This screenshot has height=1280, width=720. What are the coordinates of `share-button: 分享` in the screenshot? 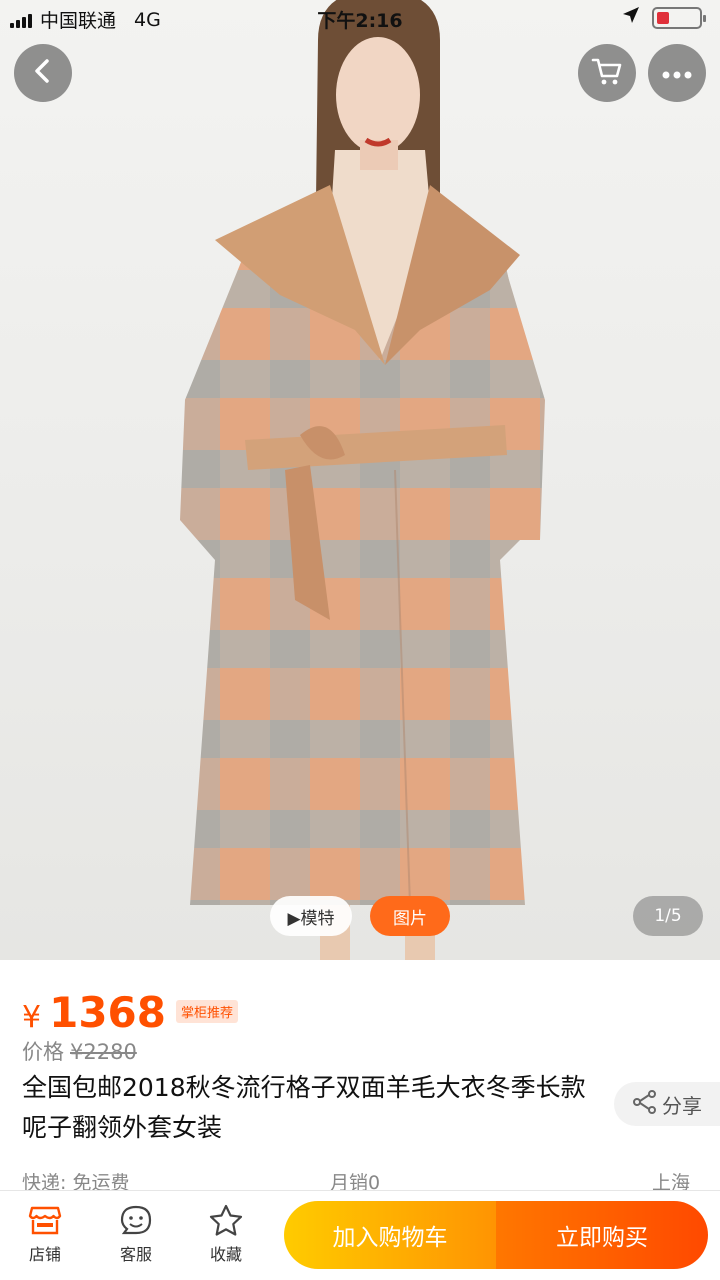 It's located at (667, 1104).